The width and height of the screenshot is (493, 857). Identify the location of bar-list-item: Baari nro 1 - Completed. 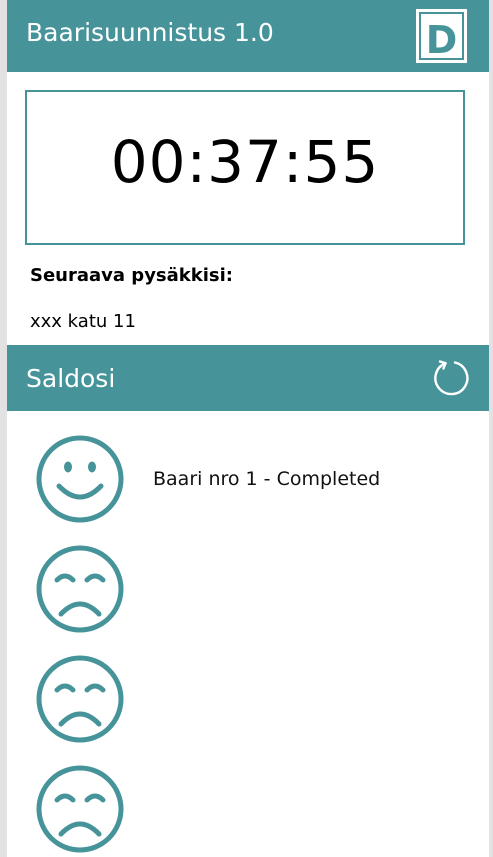
(248, 489).